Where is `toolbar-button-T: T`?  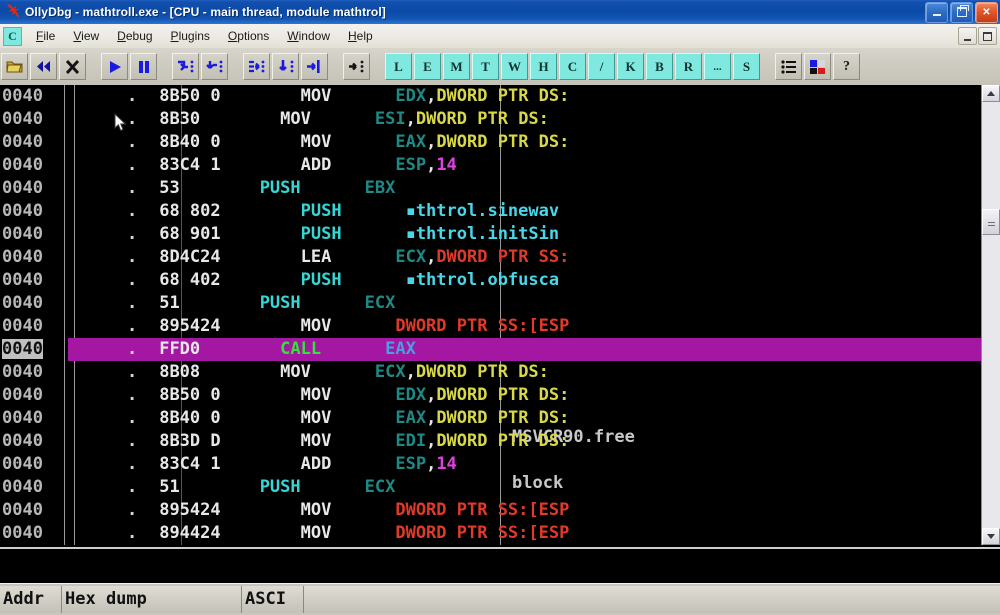
toolbar-button-T: T is located at coordinates (485, 66).